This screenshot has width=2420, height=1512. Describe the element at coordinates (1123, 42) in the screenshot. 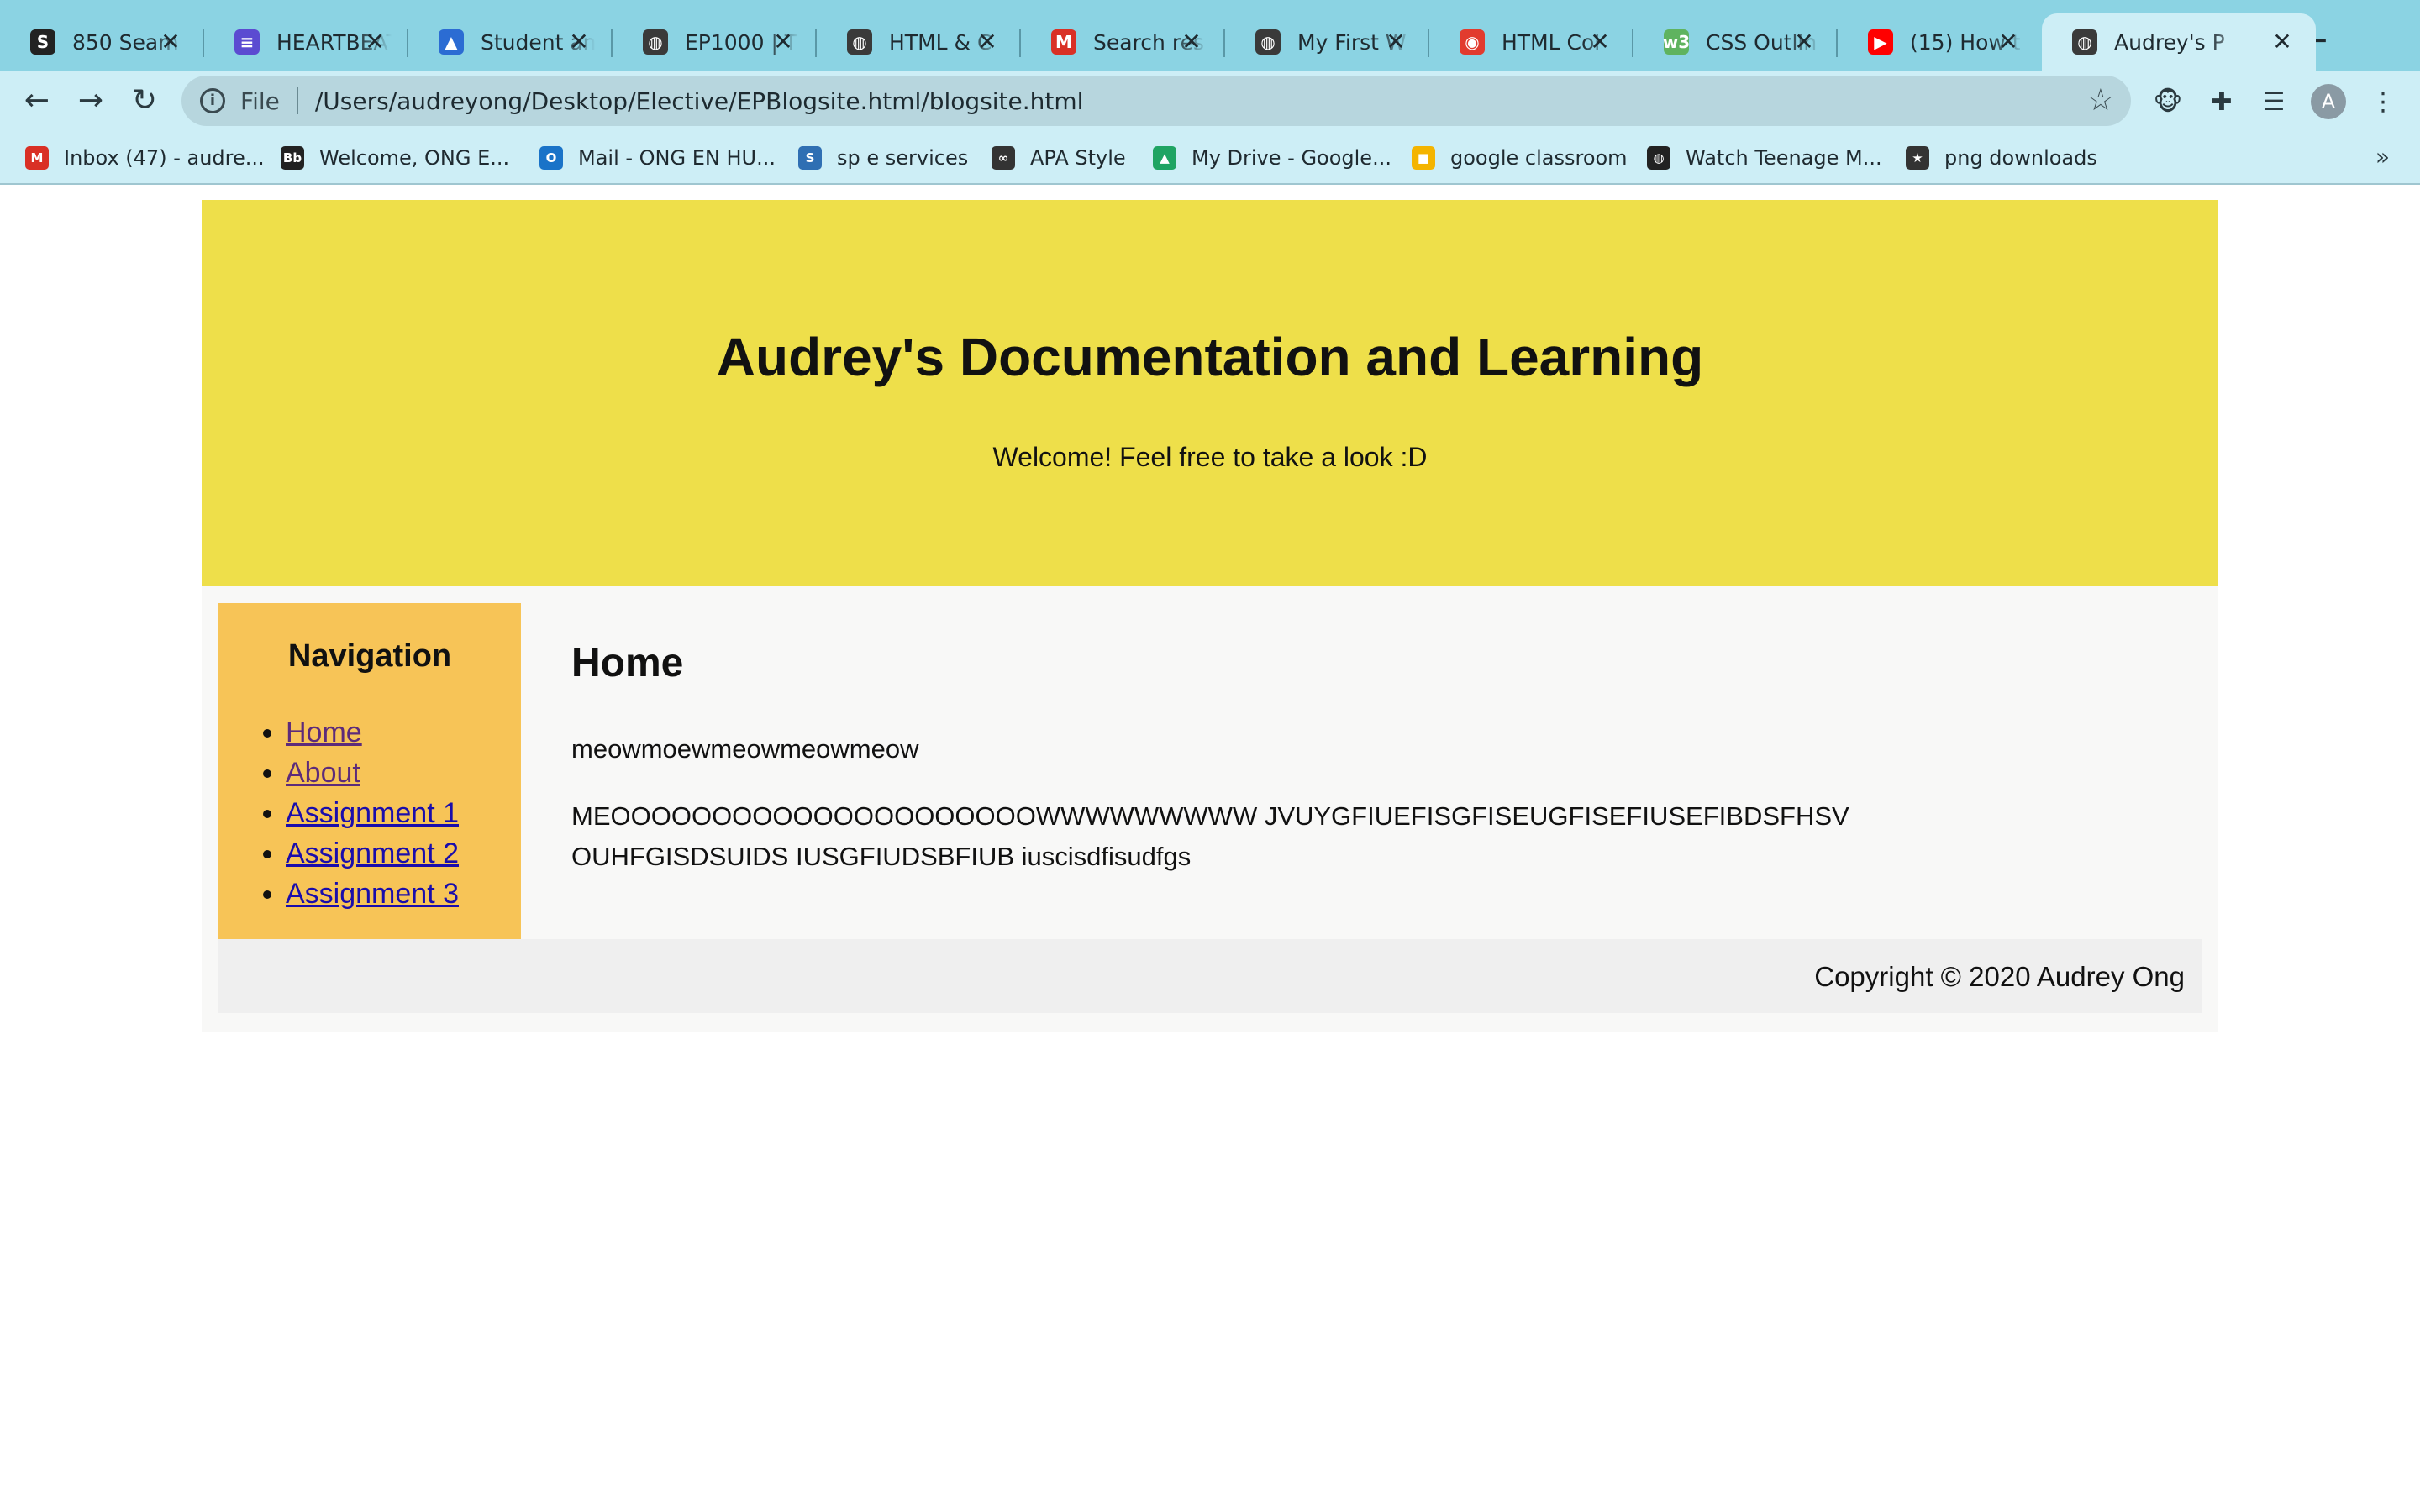

I see `browser-tab: M Search res ✕` at that location.